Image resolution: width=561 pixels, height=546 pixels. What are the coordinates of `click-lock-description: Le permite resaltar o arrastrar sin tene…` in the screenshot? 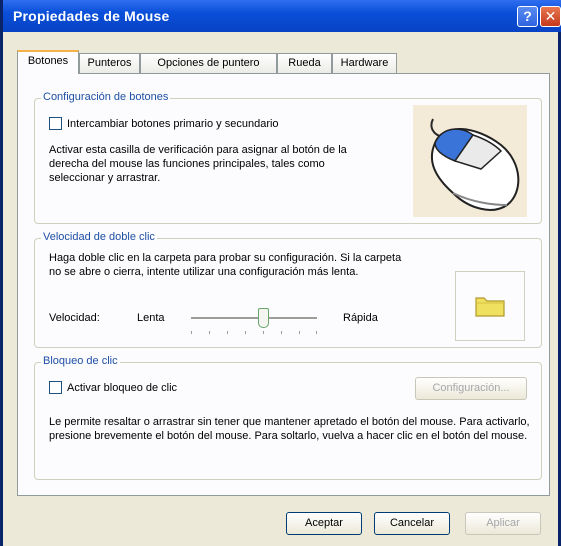 It's located at (289, 429).